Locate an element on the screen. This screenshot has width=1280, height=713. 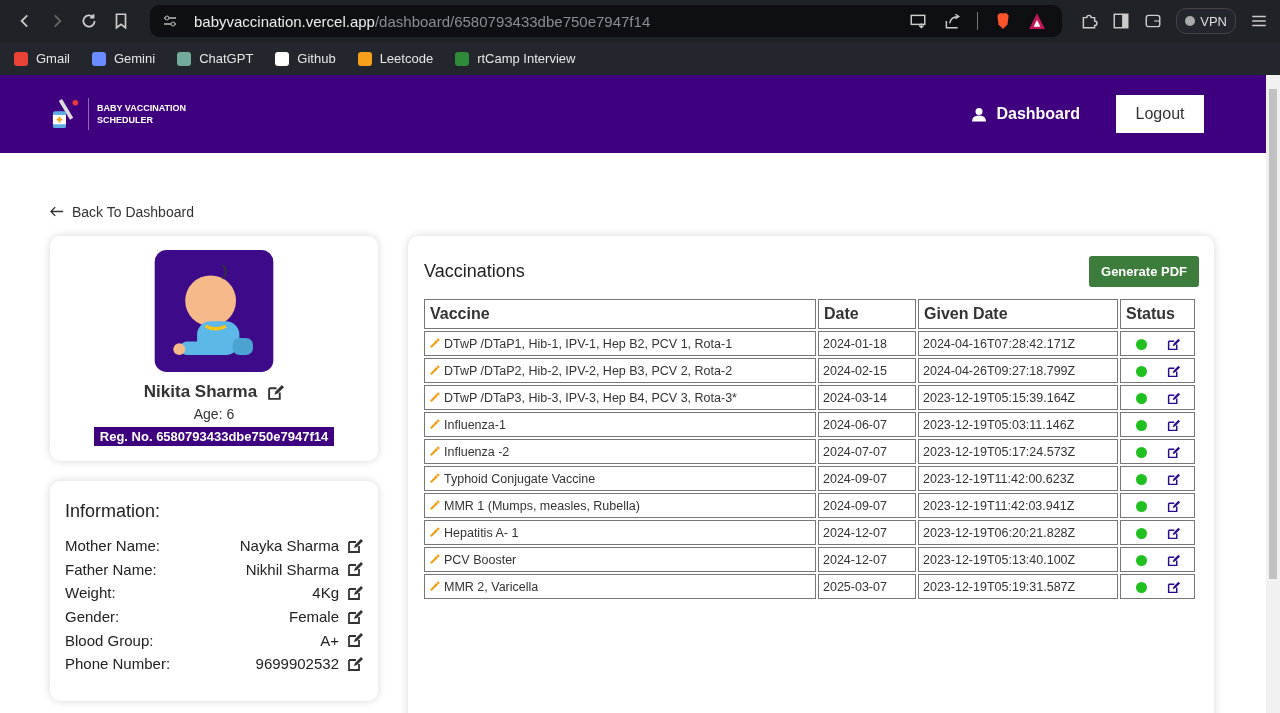
column-header: Given Date is located at coordinates (1018, 314).